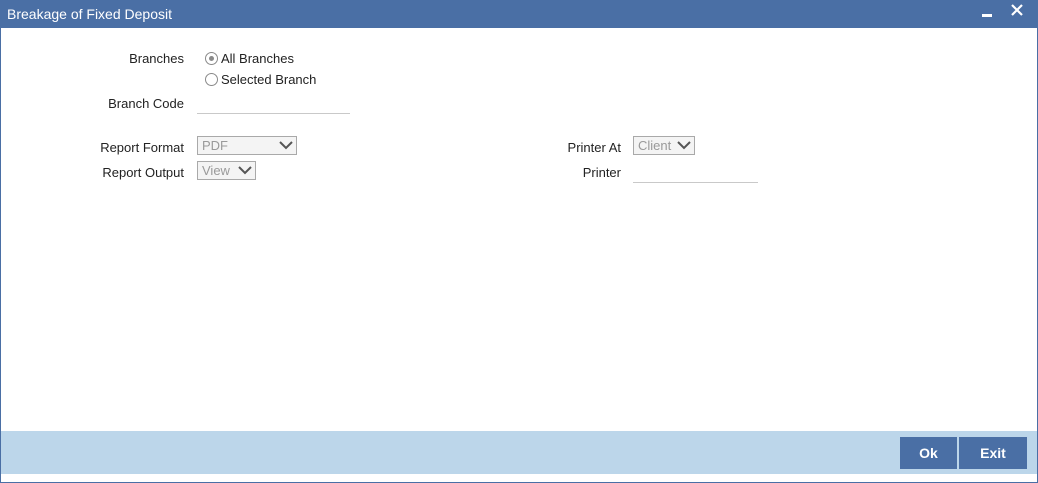 The height and width of the screenshot is (483, 1038). I want to click on ok-button: Ok, so click(928, 453).